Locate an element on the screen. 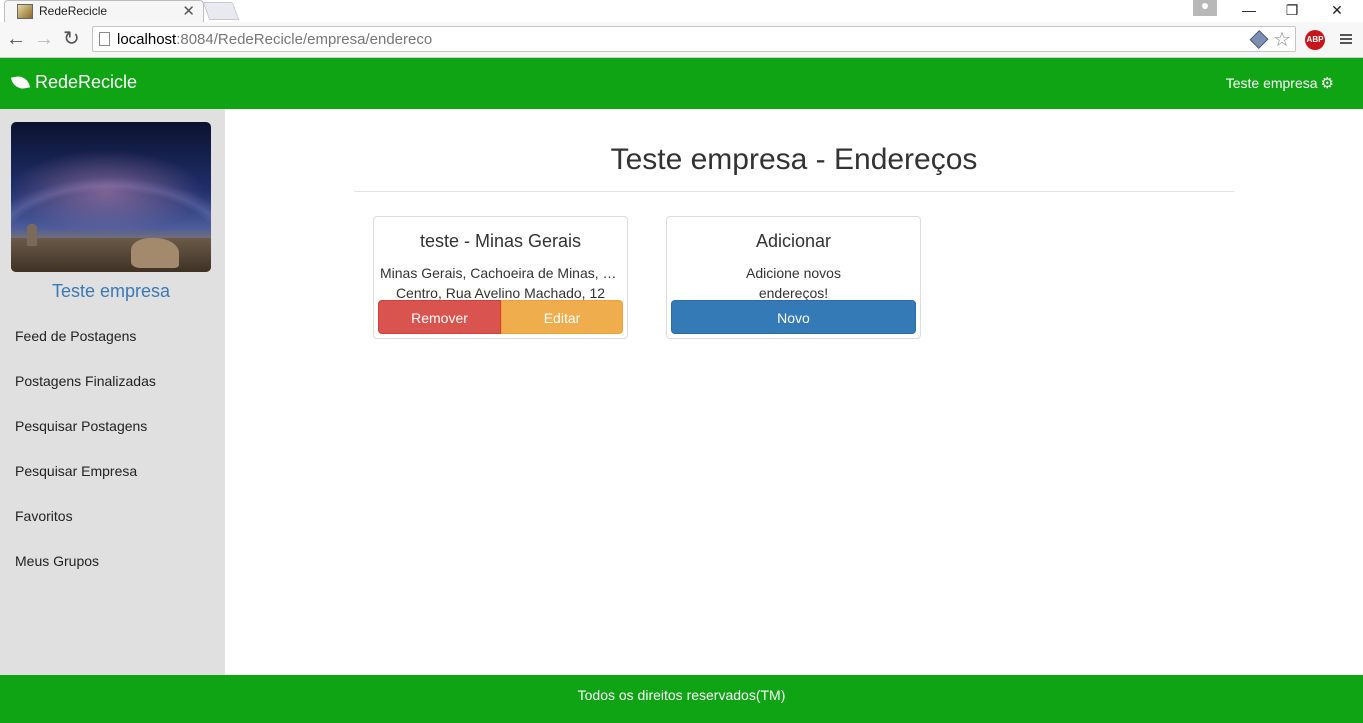  leaf-icon is located at coordinates (20, 82).